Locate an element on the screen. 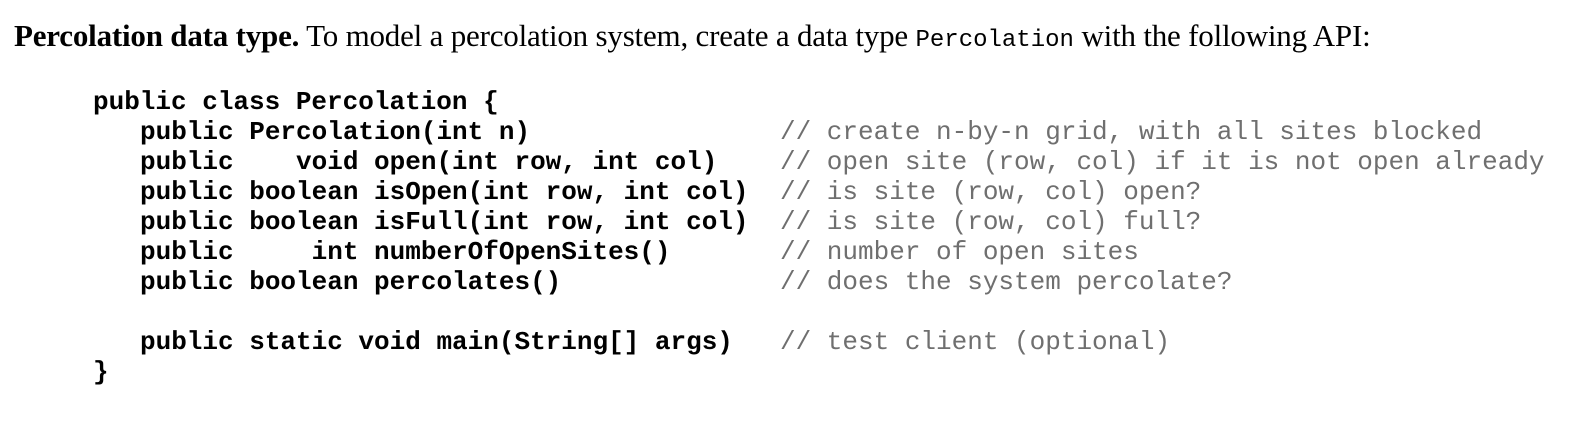 The image size is (1570, 447). class-declaration: public class Percolation { is located at coordinates (296, 102).